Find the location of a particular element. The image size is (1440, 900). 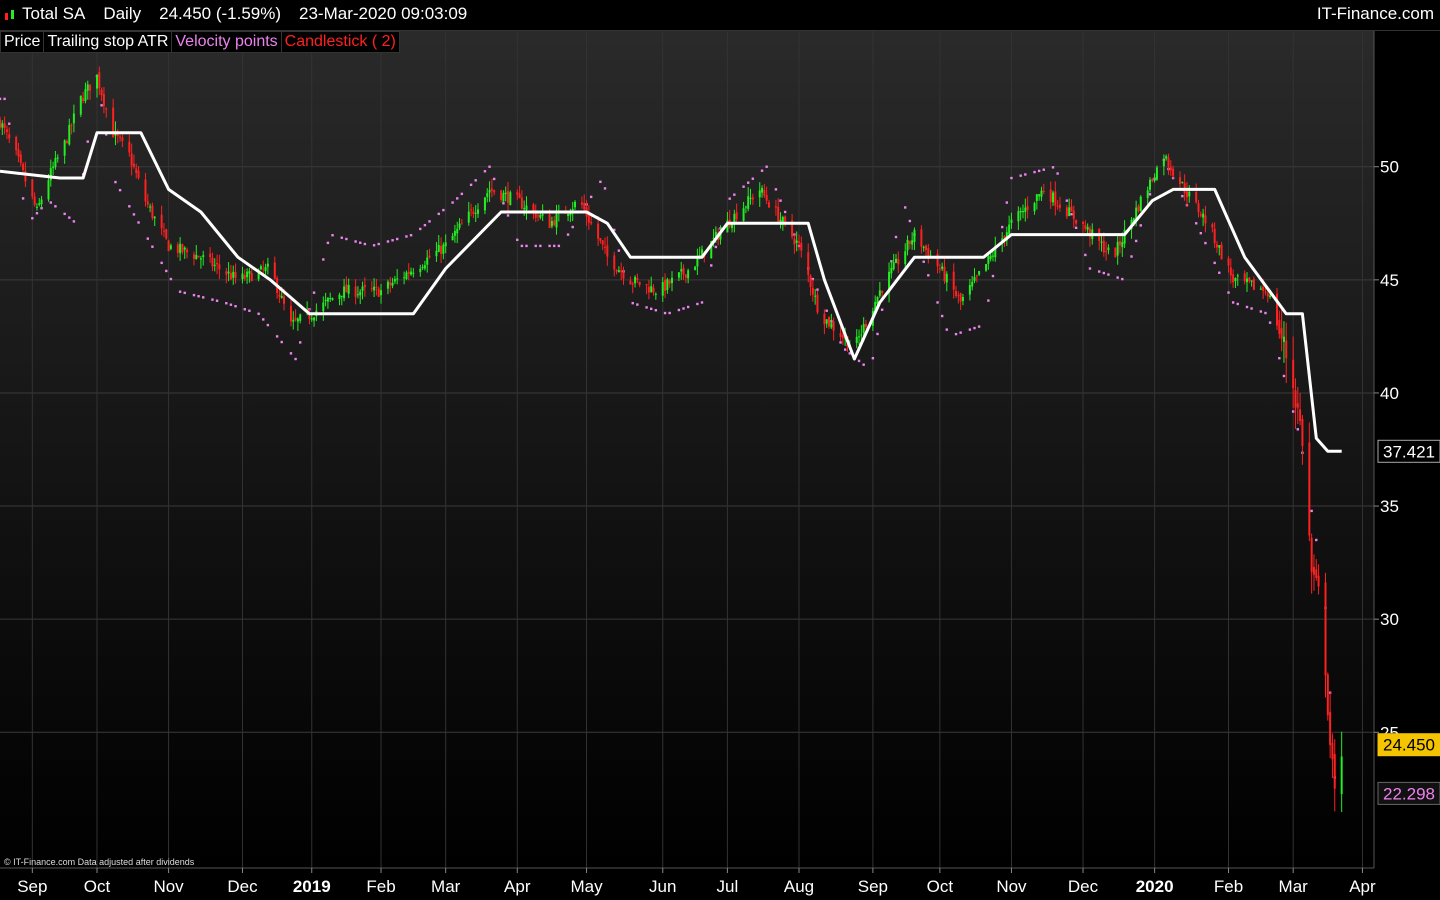

legend-candlestick: Candlestick ( 2) is located at coordinates (340, 42).